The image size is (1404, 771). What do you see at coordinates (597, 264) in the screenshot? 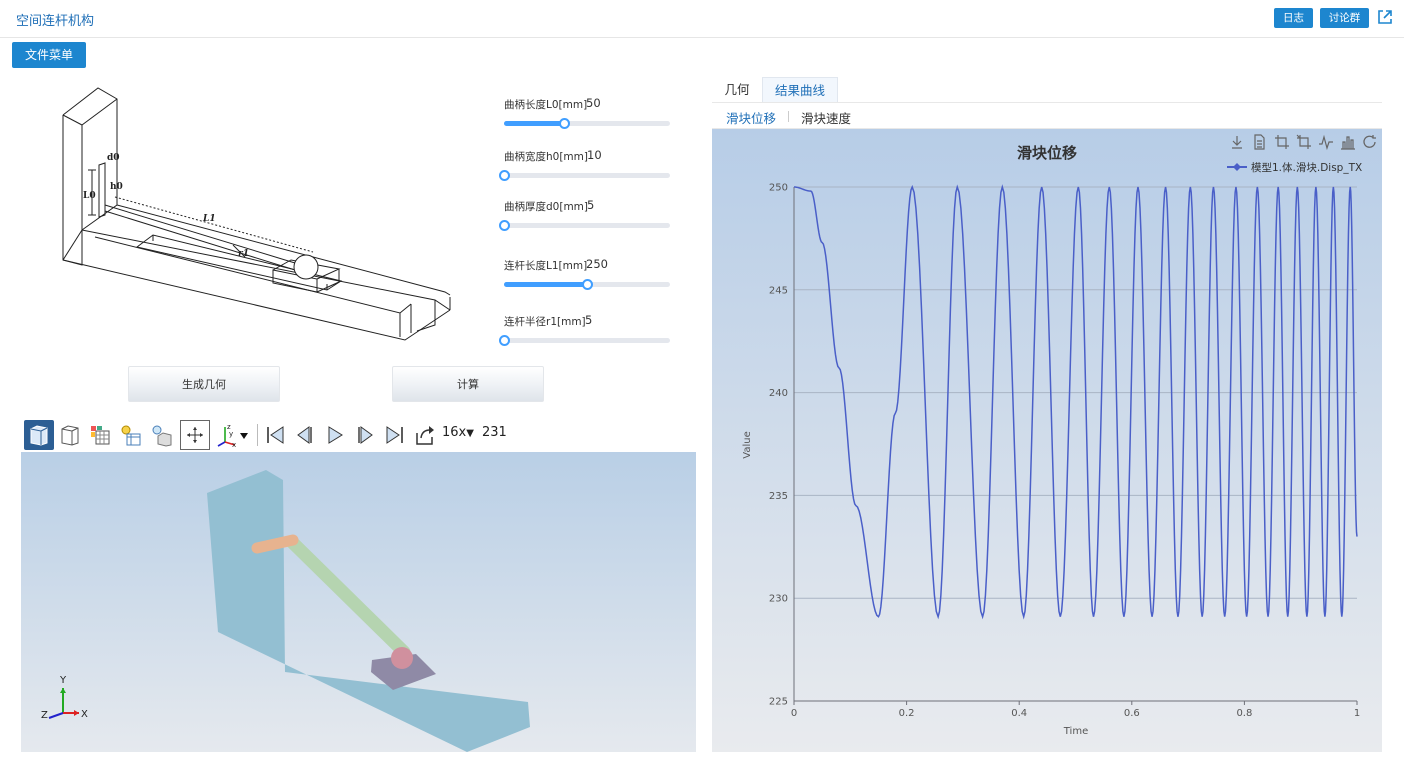
I see `param-value: 250` at bounding box center [597, 264].